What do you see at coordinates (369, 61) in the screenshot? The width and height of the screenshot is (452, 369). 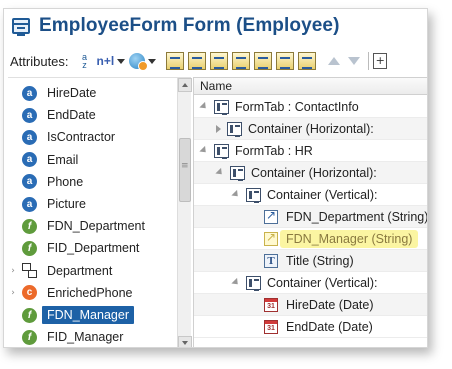 I see `toolbar-divider` at bounding box center [369, 61].